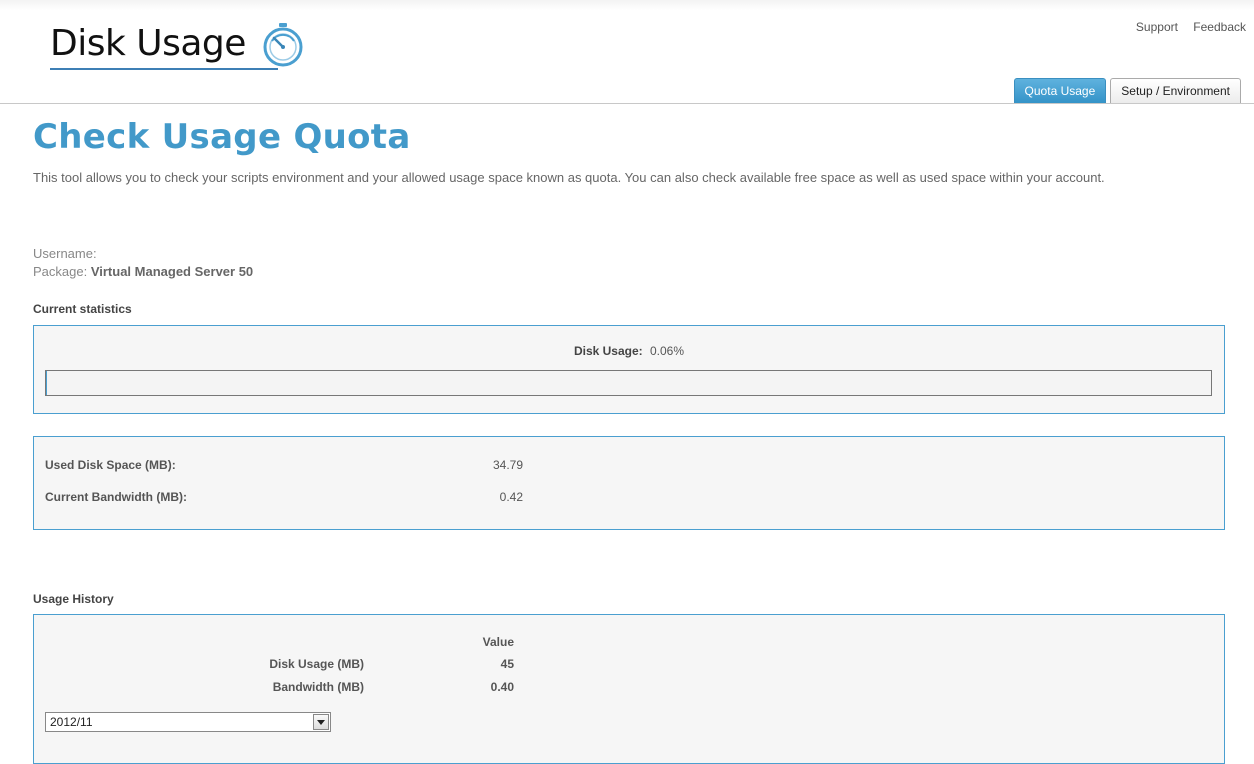 Image resolution: width=1254 pixels, height=764 pixels. I want to click on value-column-header: Value, so click(498, 642).